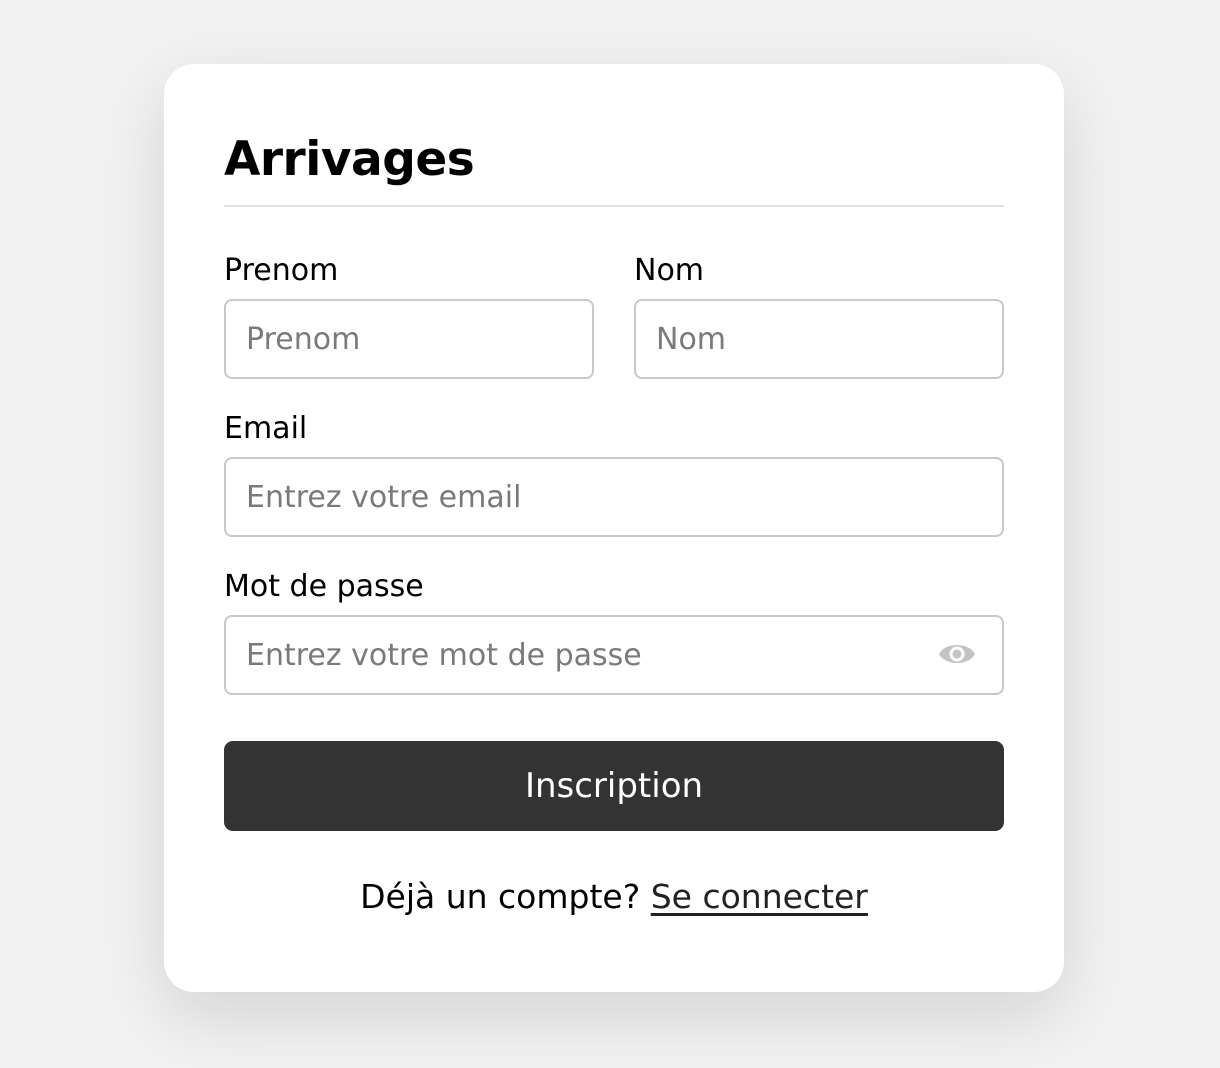 The height and width of the screenshot is (1068, 1220). Describe the element at coordinates (281, 270) in the screenshot. I see `first-name-label: Prenom` at that location.